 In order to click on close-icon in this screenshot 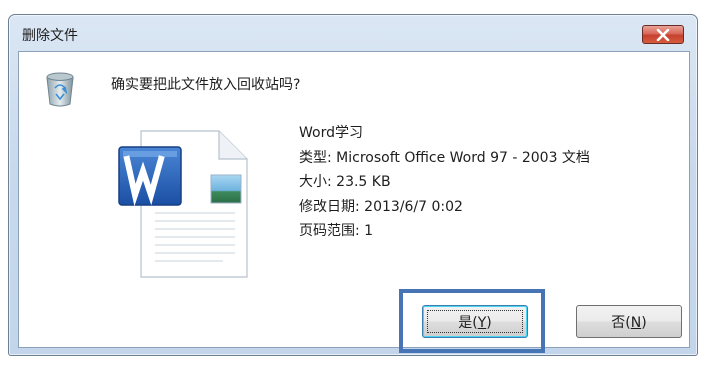, I will do `click(663, 34)`.